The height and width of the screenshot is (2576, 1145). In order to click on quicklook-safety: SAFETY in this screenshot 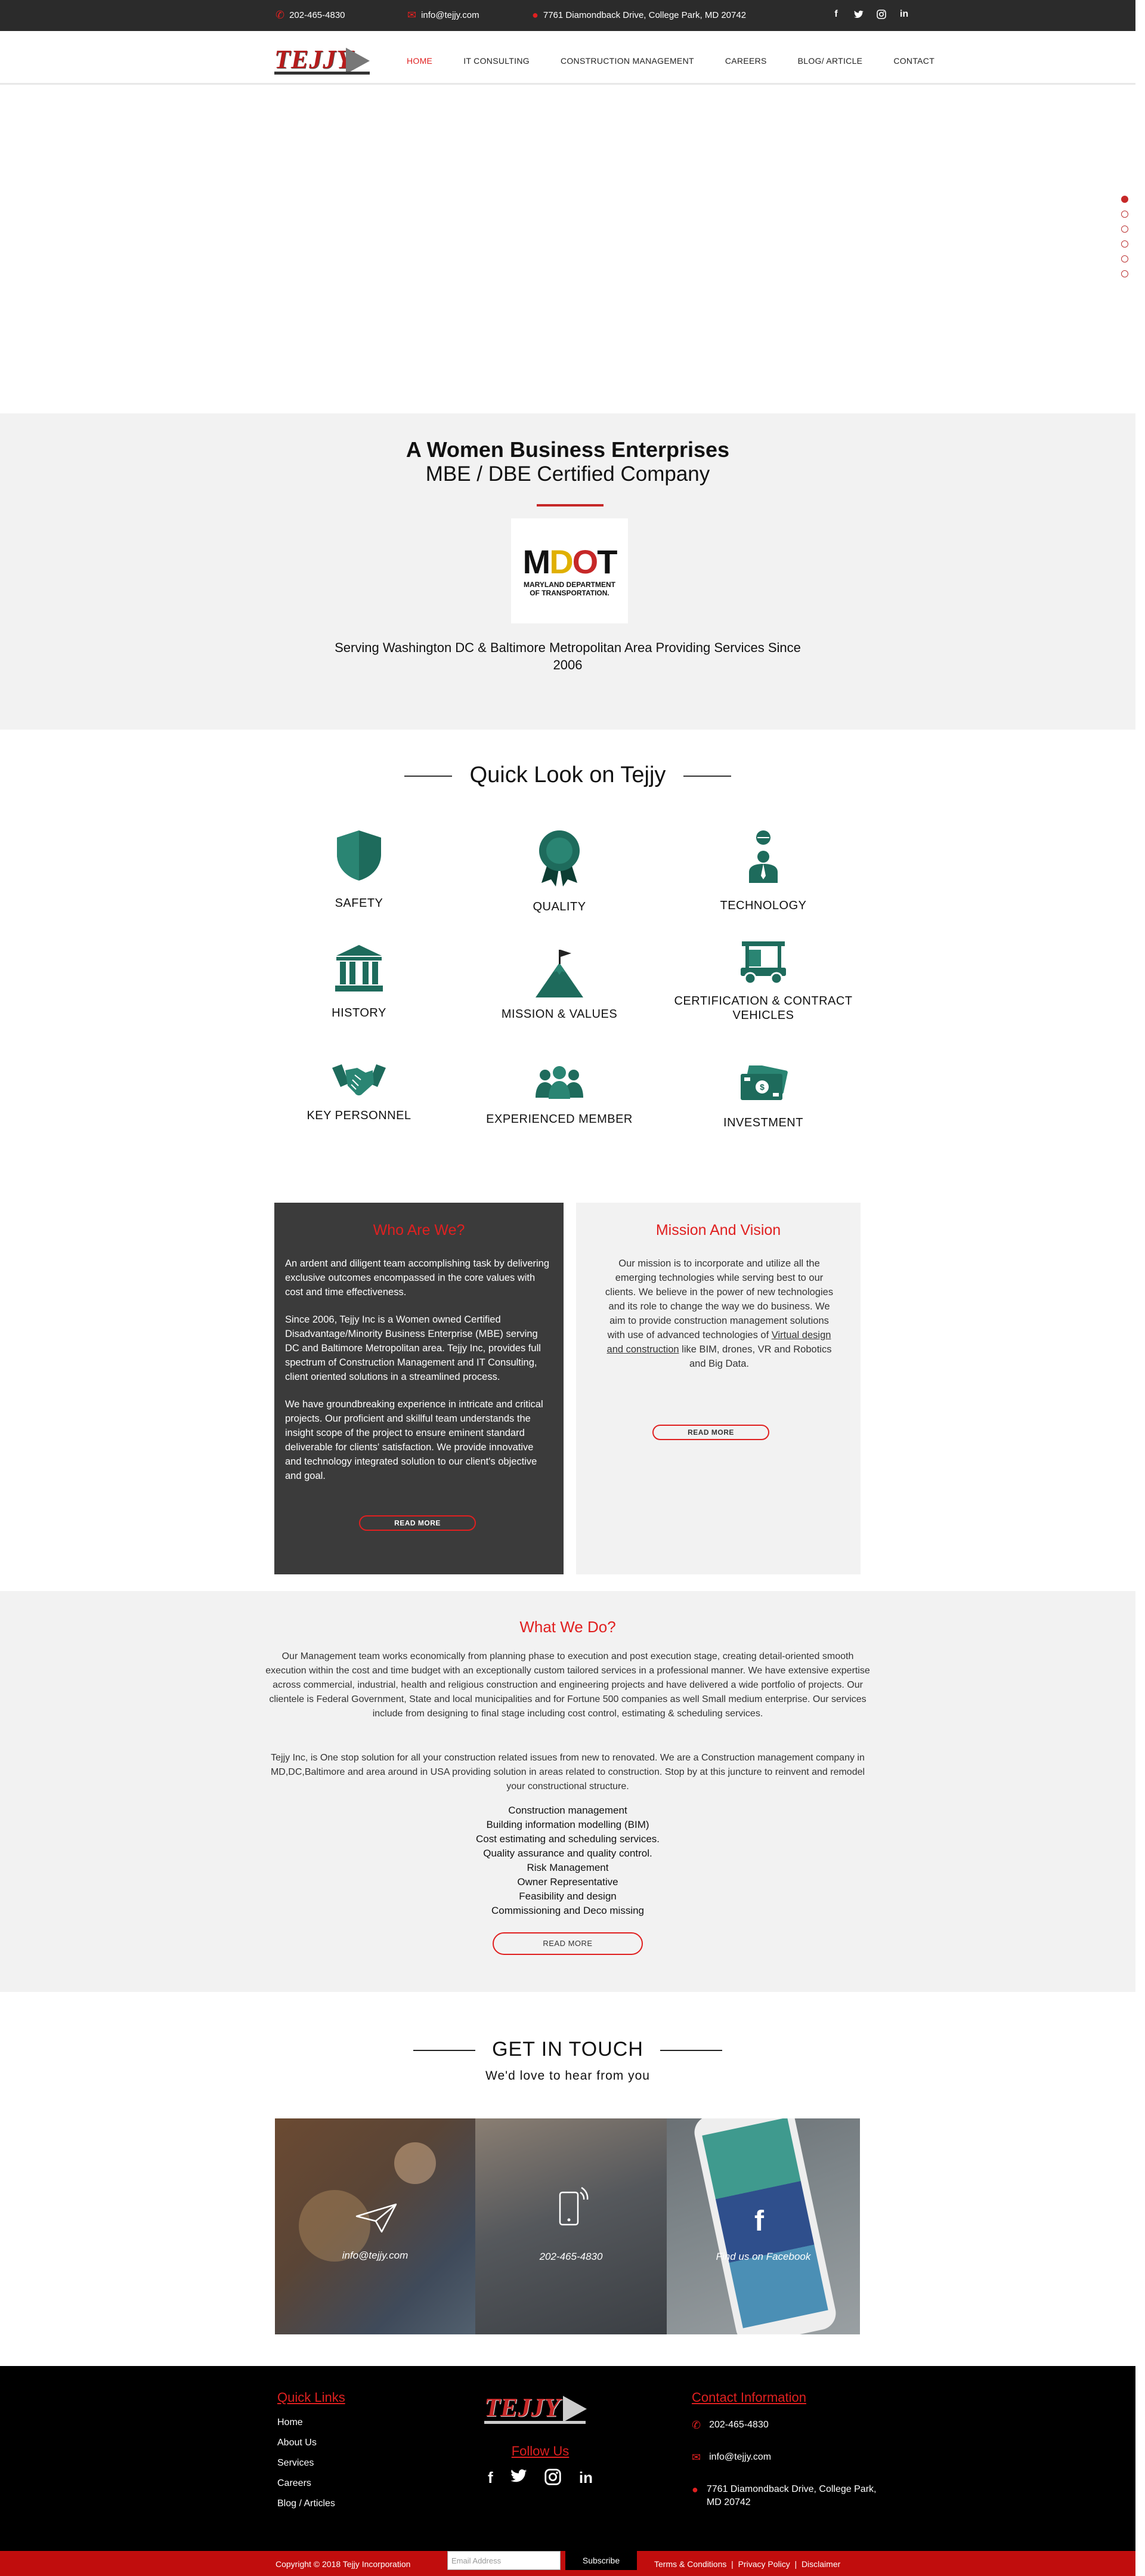, I will do `click(359, 869)`.